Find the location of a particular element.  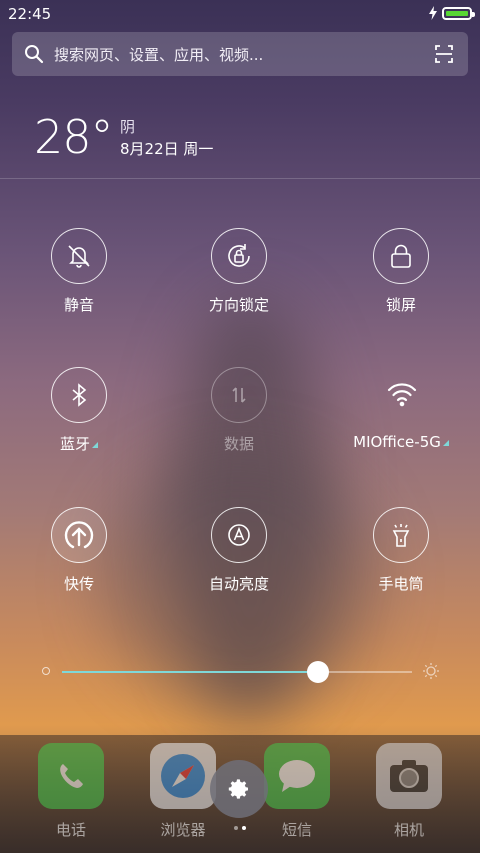

weather-widget: 28° 阴 8月22日 周一 is located at coordinates (123, 137).